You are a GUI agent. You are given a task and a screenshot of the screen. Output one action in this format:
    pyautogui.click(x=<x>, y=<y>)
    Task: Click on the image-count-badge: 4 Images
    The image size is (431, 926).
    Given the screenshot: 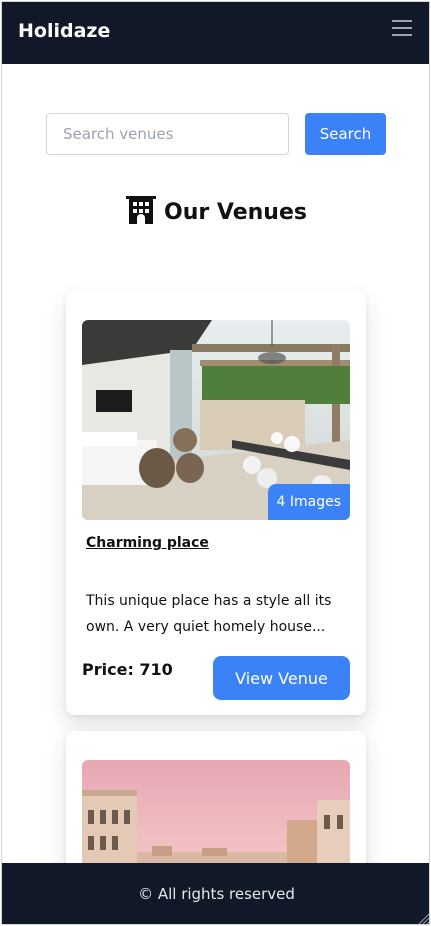 What is the action you would take?
    pyautogui.click(x=308, y=502)
    